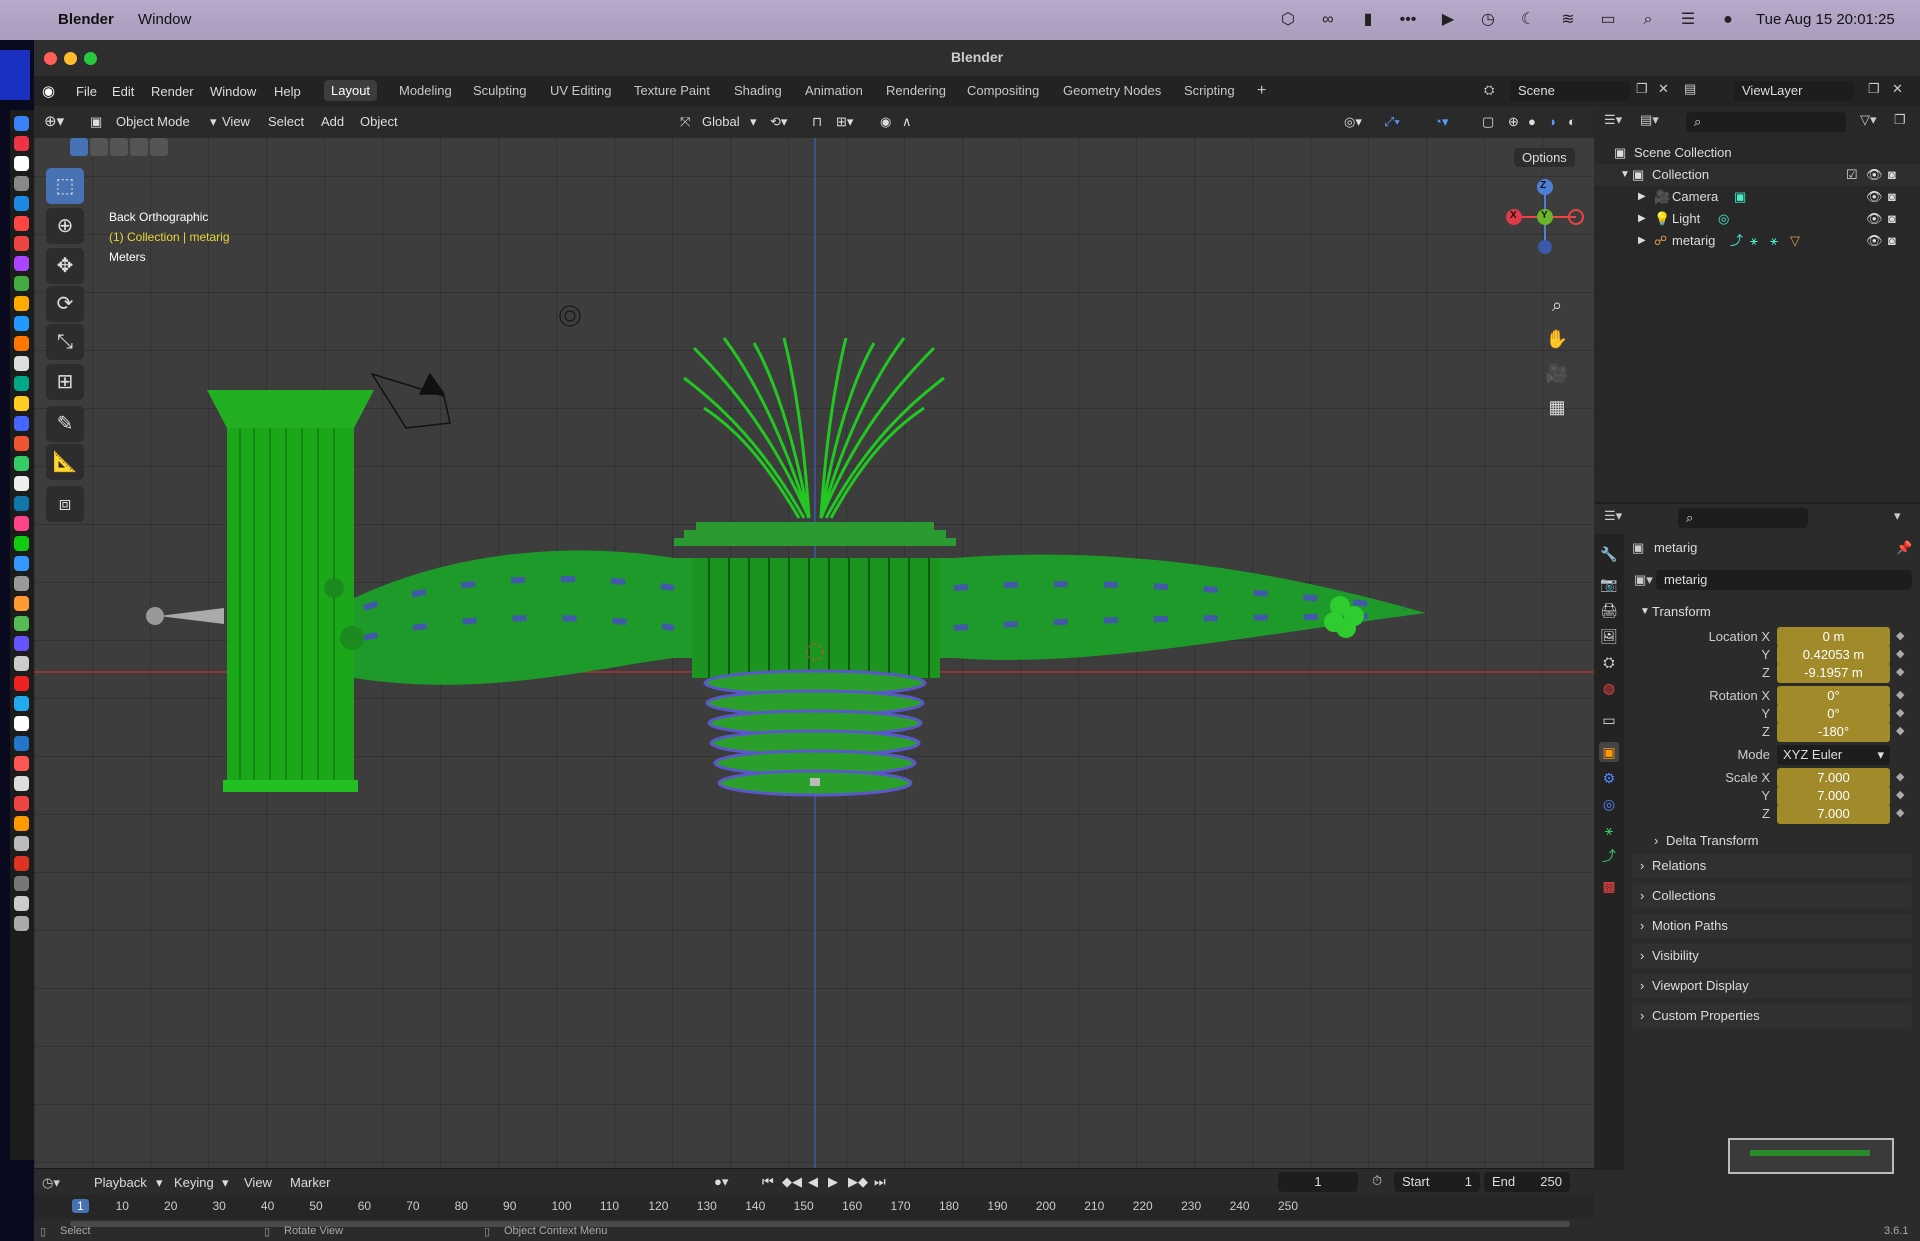  Describe the element at coordinates (287, 91) in the screenshot. I see `menu-help: Help` at that location.